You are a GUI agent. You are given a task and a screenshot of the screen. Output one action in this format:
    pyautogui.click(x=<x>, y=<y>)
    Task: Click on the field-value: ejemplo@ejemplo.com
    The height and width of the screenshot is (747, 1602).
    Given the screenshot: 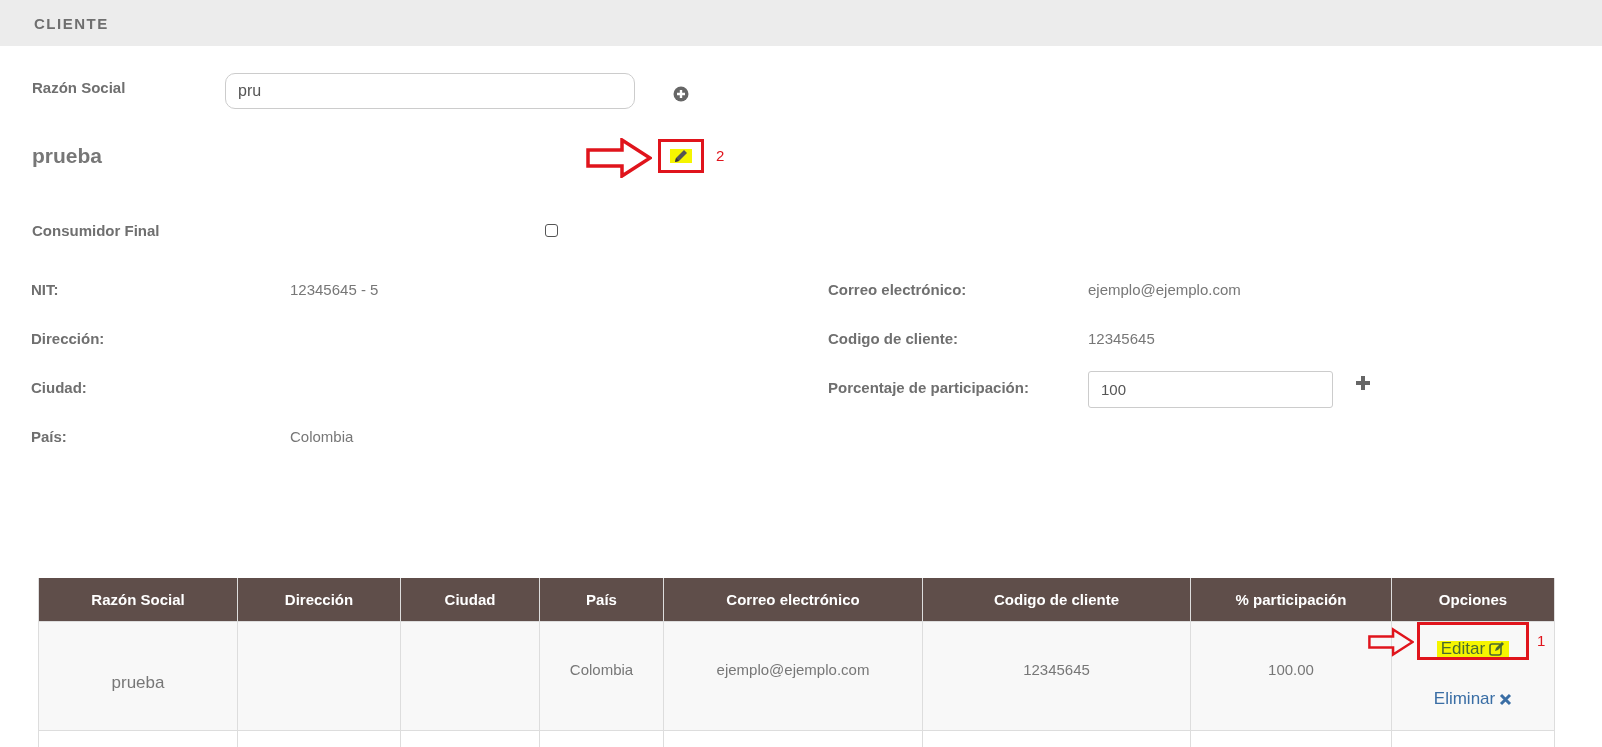 What is the action you would take?
    pyautogui.click(x=1164, y=289)
    